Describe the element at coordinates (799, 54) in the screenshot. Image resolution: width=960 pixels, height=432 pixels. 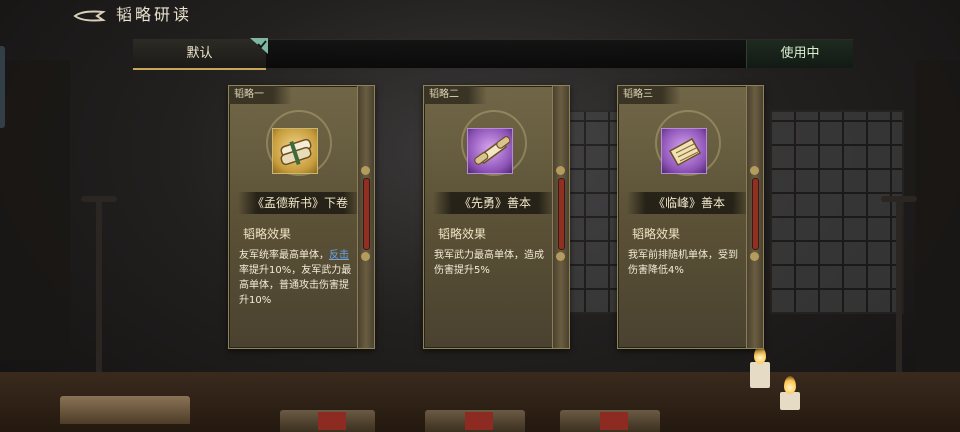
I see `in-use-button: 使用中` at that location.